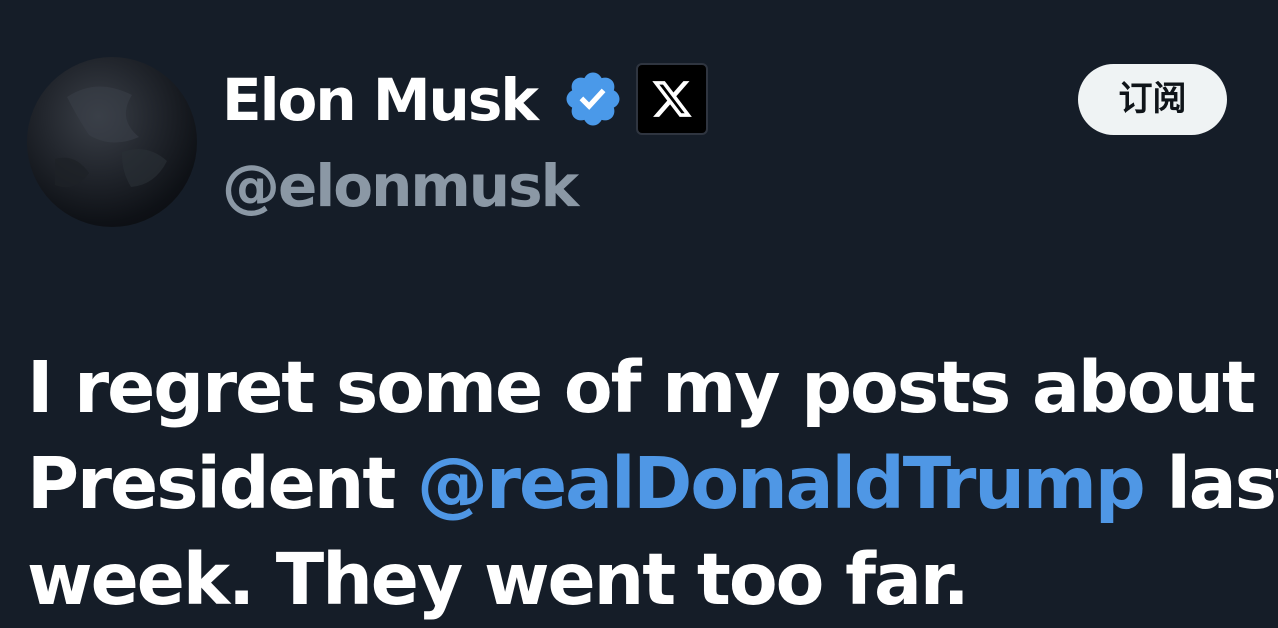  What do you see at coordinates (498, 579) in the screenshot?
I see `tweet-text-line-3: week. They went too far.` at bounding box center [498, 579].